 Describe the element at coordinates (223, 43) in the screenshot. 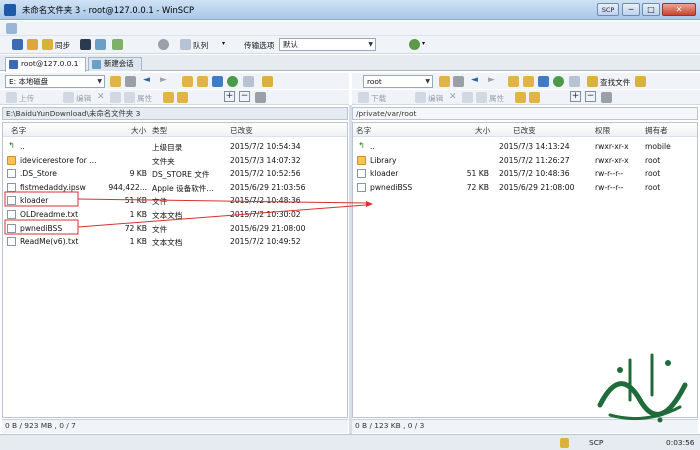

I see `queue-dropdown-icon: ▾` at that location.